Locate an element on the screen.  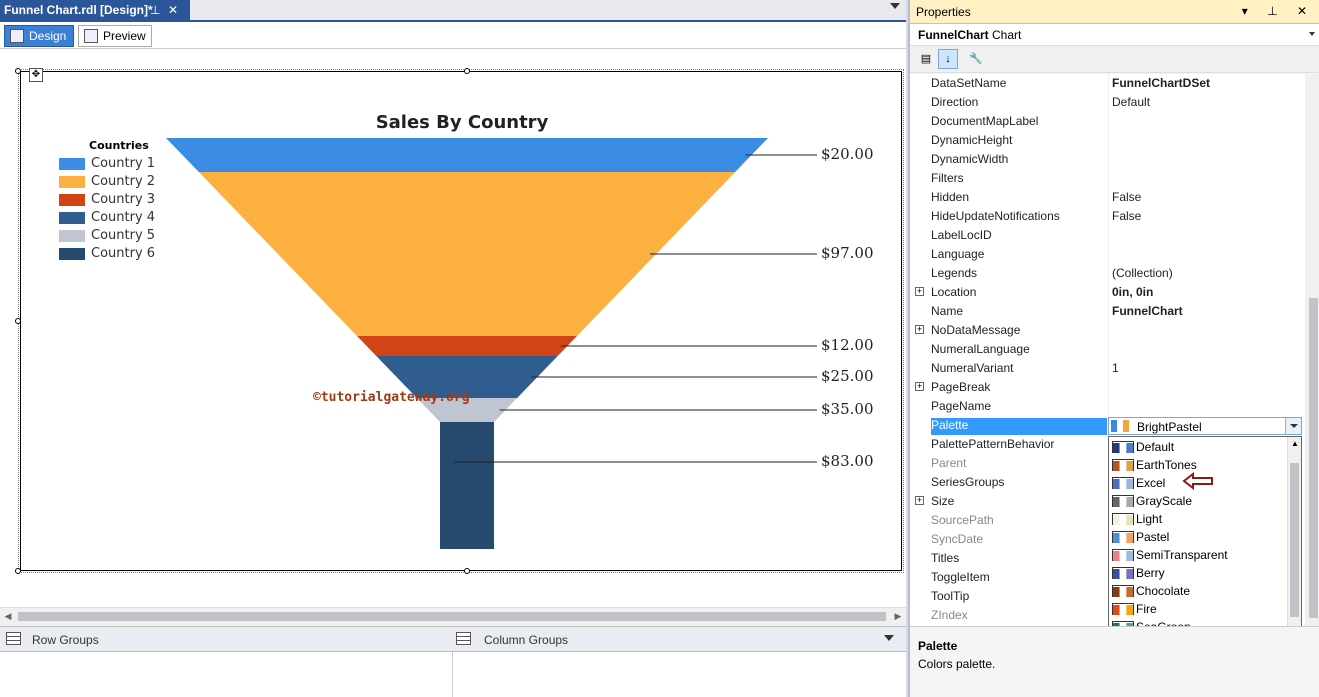
property-name: DynamicWidth is located at coordinates (970, 159).